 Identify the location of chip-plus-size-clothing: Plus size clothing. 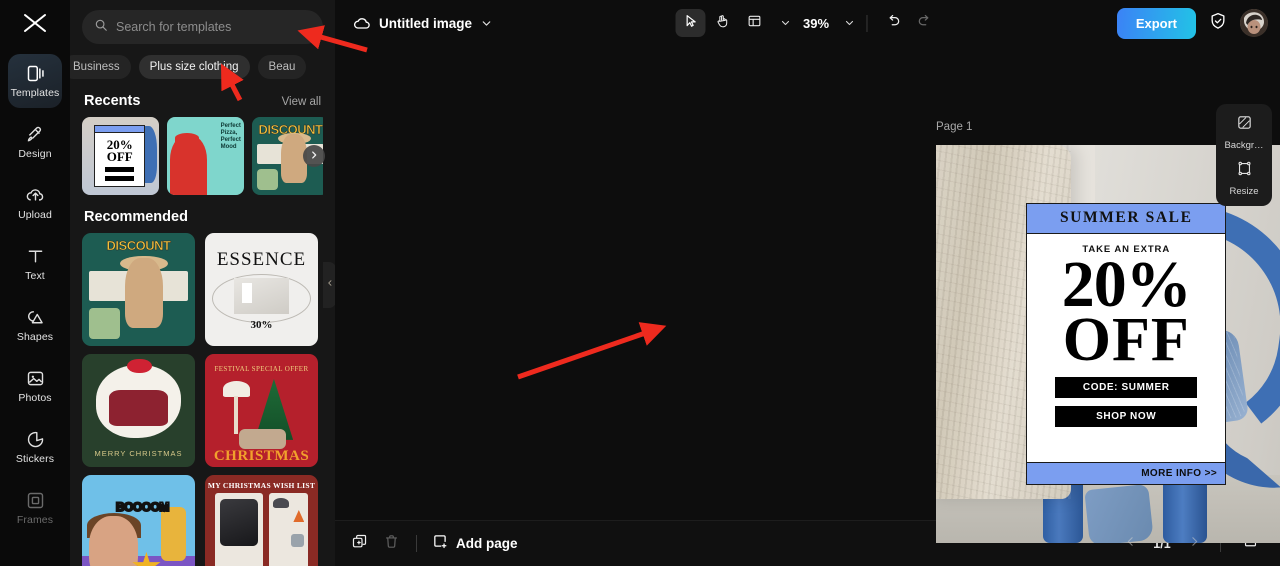
(194, 67).